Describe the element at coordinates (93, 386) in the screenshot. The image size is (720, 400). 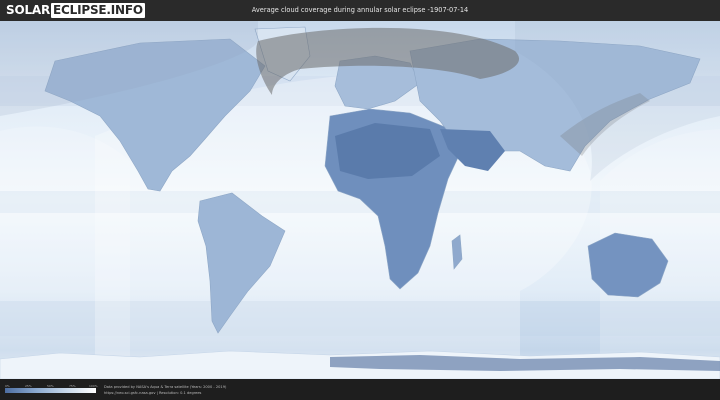
I see `legend-tick: 100%` at that location.